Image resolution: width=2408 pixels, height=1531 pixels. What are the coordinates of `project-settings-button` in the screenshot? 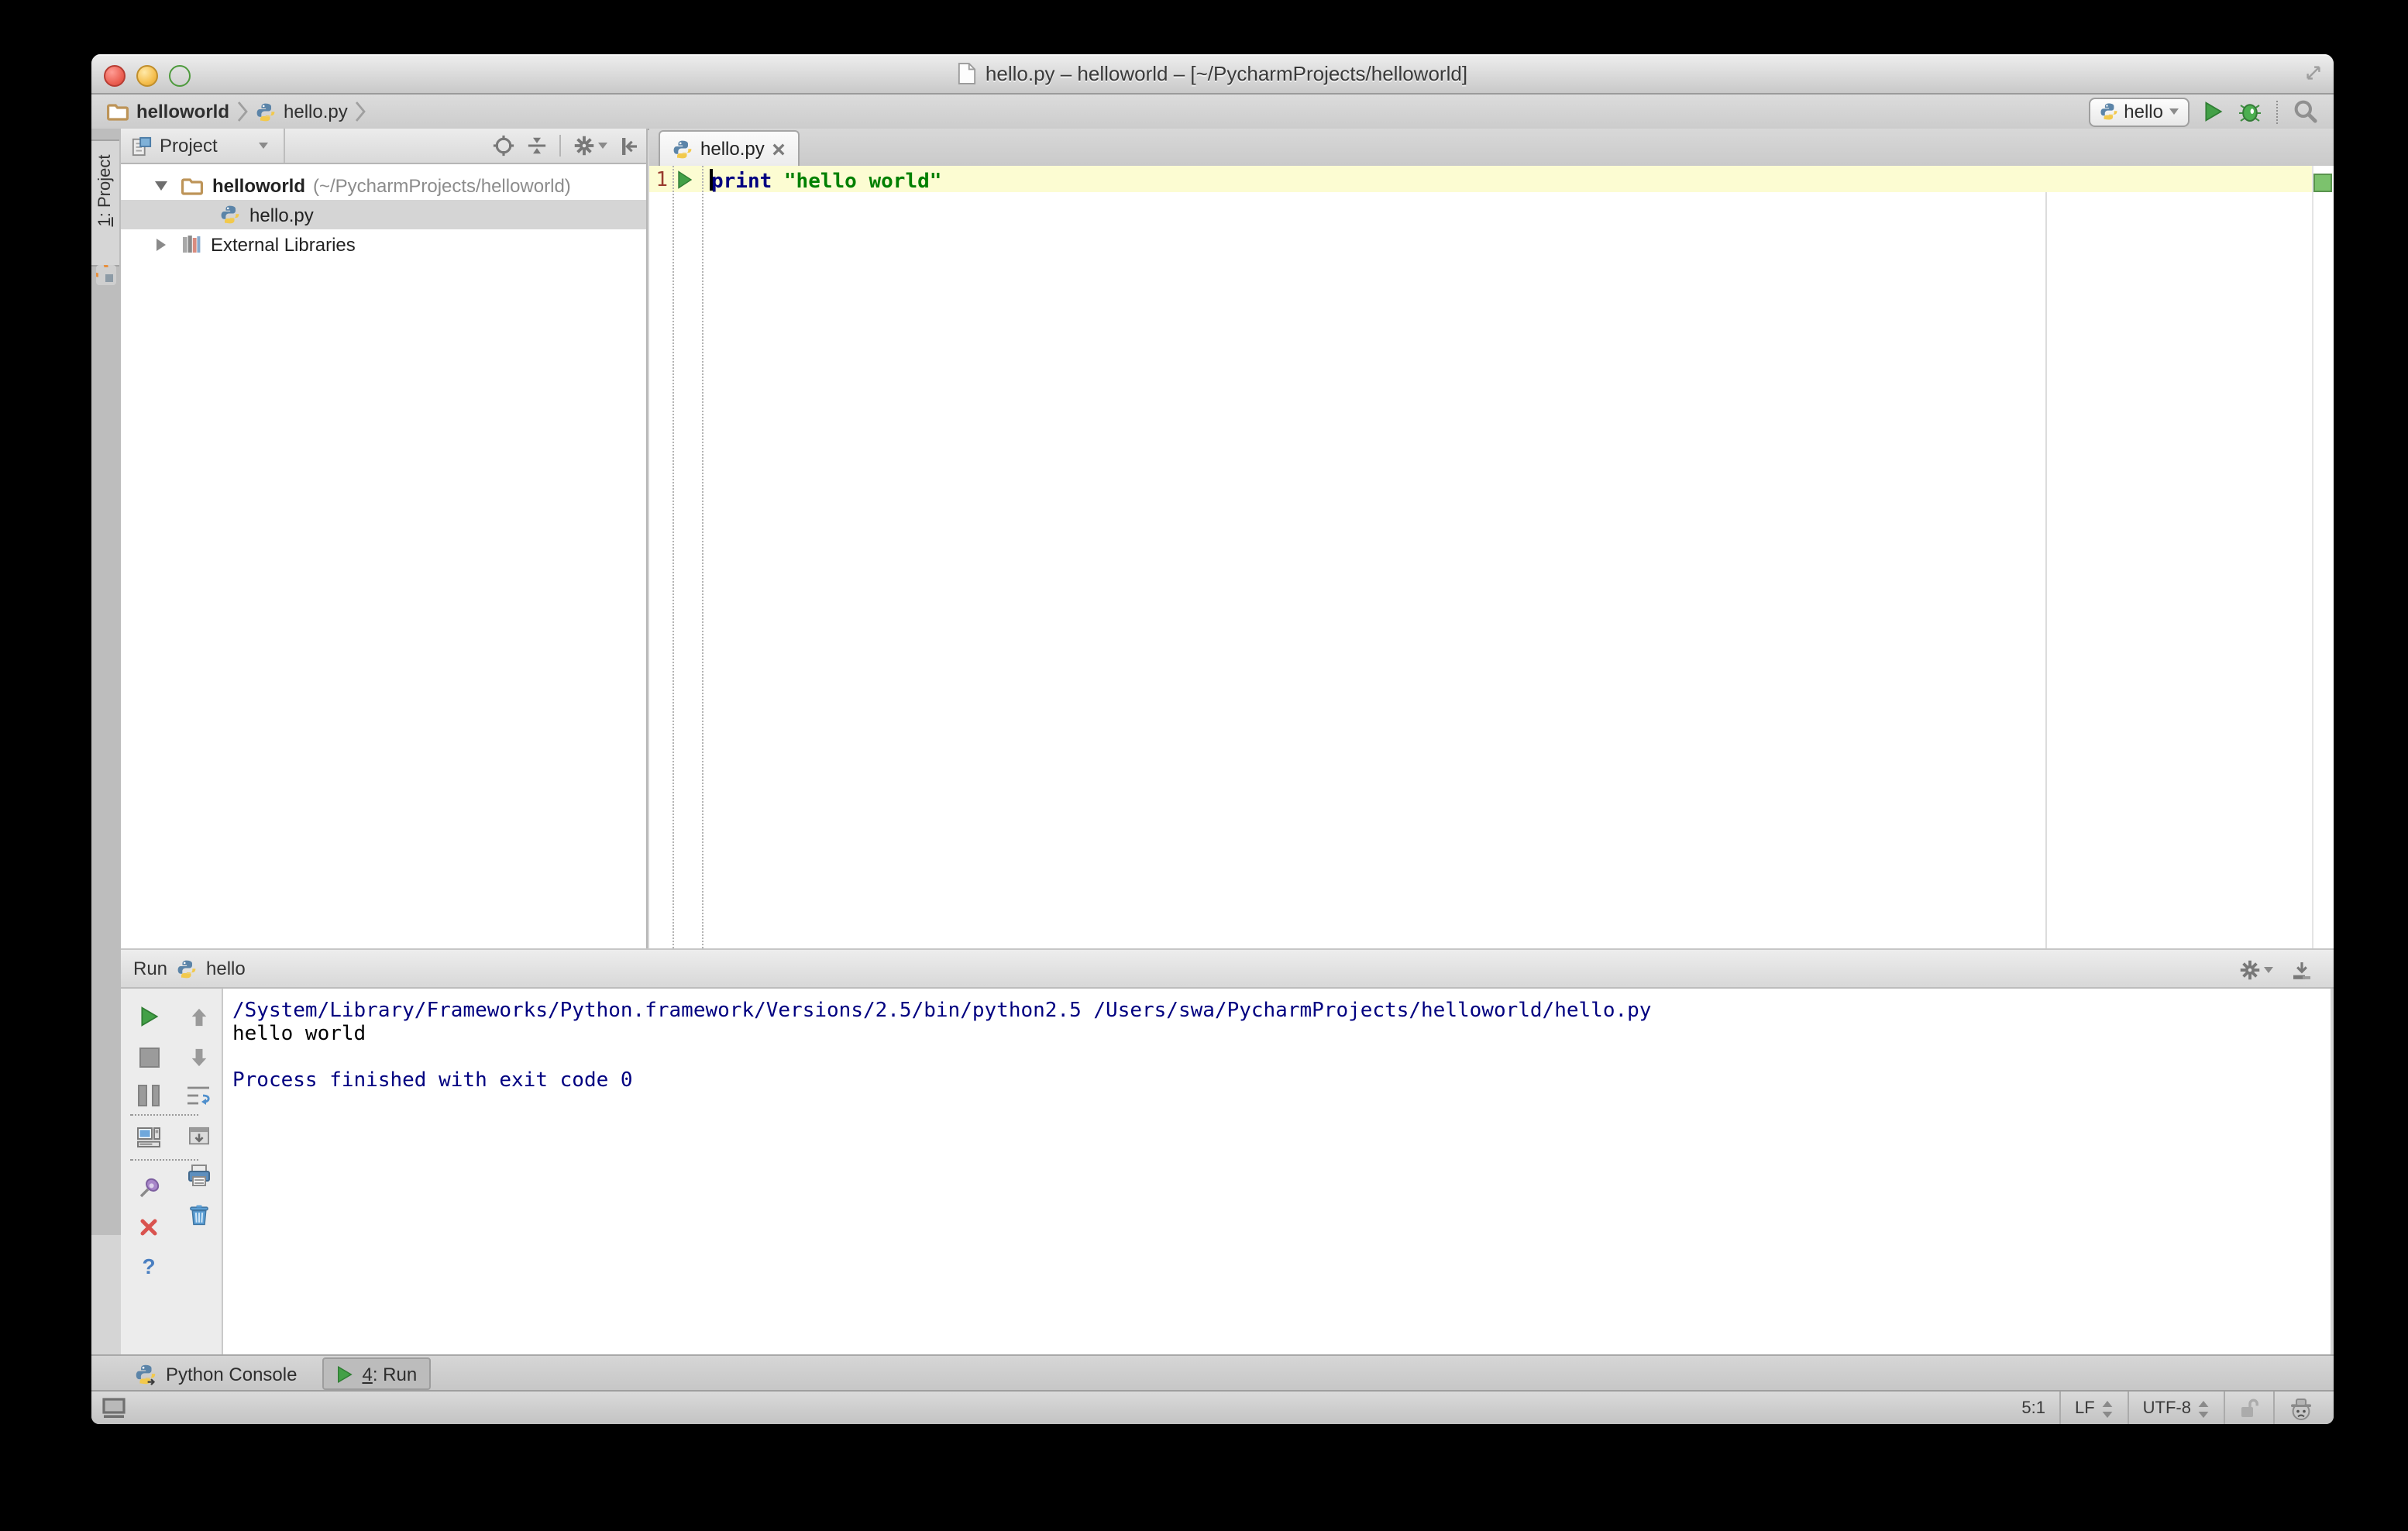 It's located at (590, 146).